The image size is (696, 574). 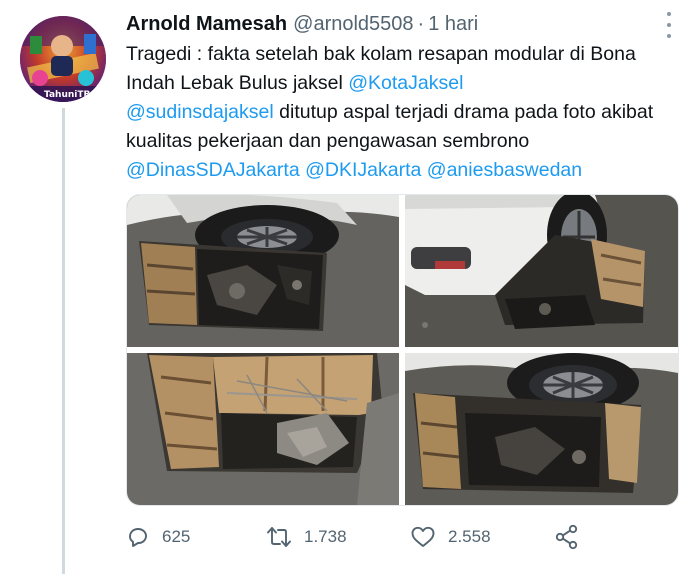 What do you see at coordinates (325, 536) in the screenshot?
I see `retweet-count: 1.738` at bounding box center [325, 536].